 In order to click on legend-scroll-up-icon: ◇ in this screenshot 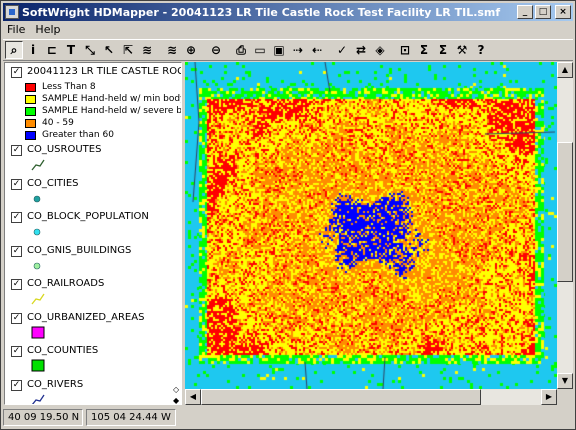, I will do `click(177, 389)`.